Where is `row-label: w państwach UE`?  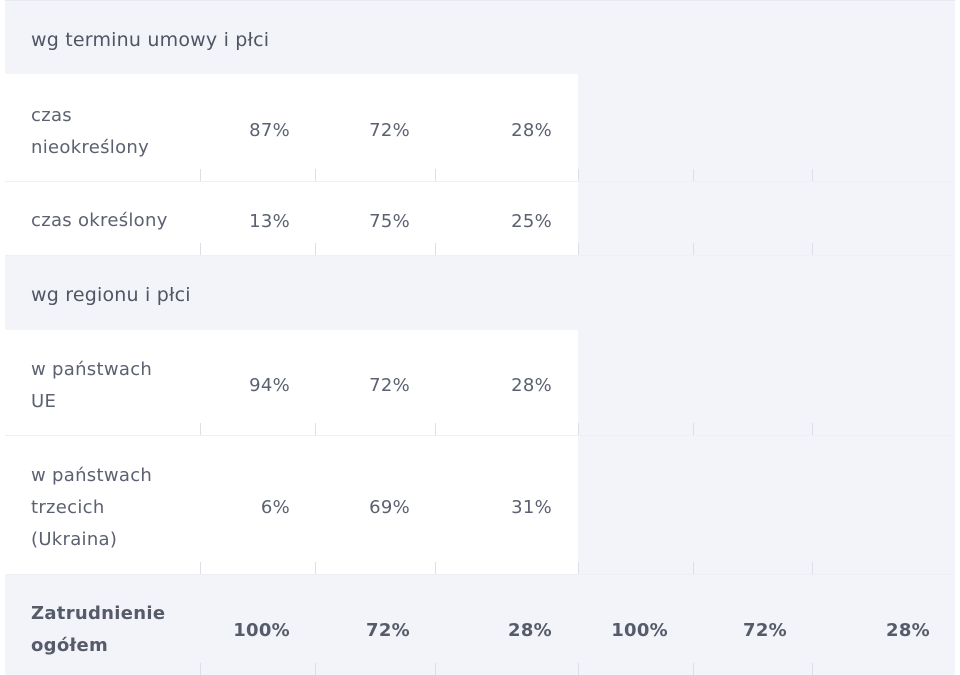
row-label: w państwach UE is located at coordinates (92, 385).